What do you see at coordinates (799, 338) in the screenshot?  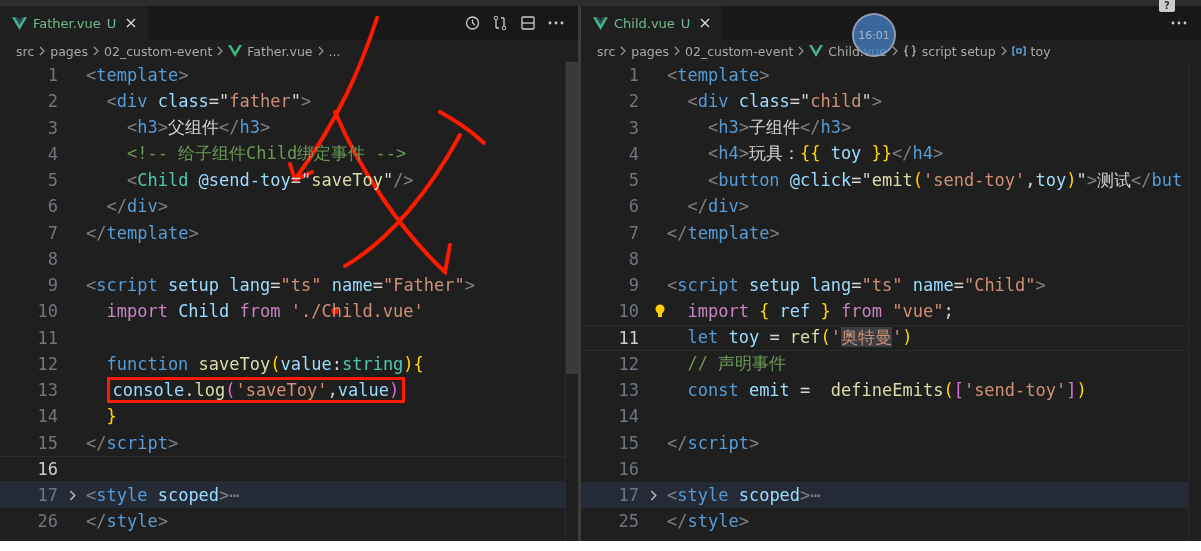 I see `code-line: let toy = ref('奥特曼')` at bounding box center [799, 338].